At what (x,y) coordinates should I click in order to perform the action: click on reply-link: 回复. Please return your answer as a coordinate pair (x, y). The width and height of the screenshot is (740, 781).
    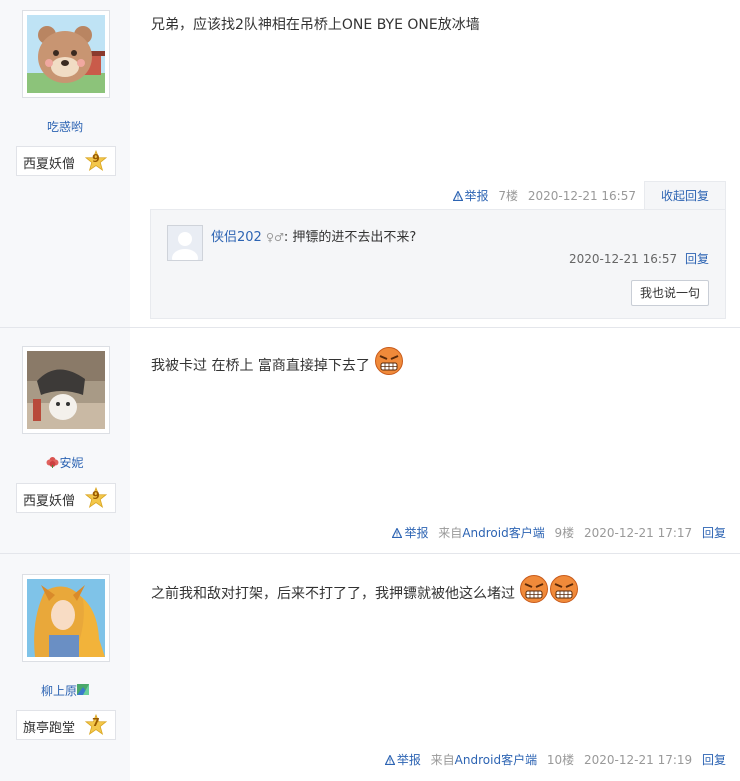
    Looking at the image, I should click on (697, 259).